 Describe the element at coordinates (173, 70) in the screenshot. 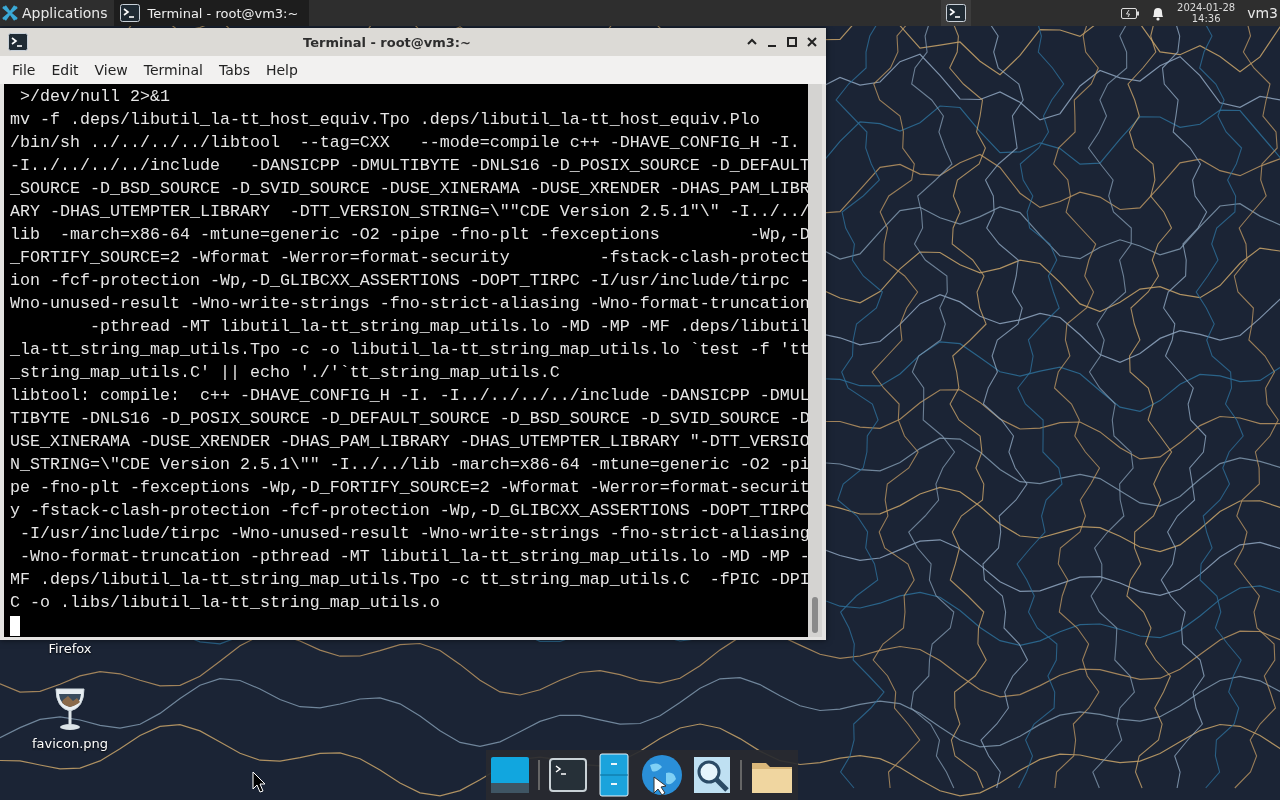

I see `menu-item: Terminal` at that location.